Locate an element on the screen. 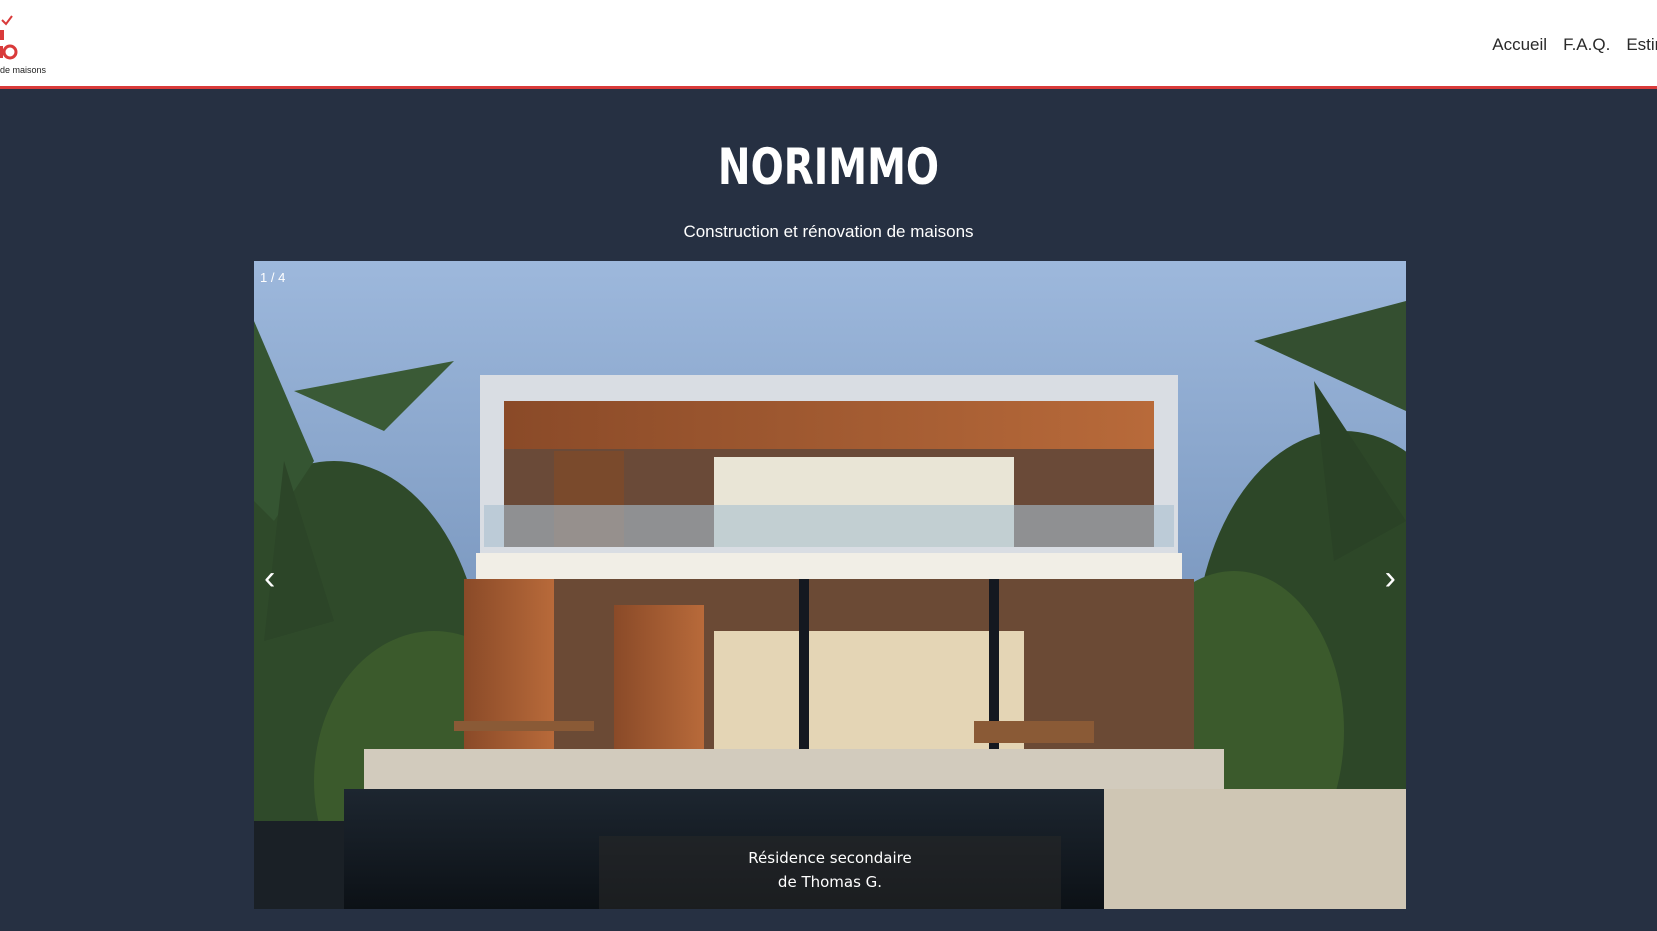  caption-line-1: Résidence secondaire is located at coordinates (830, 858).